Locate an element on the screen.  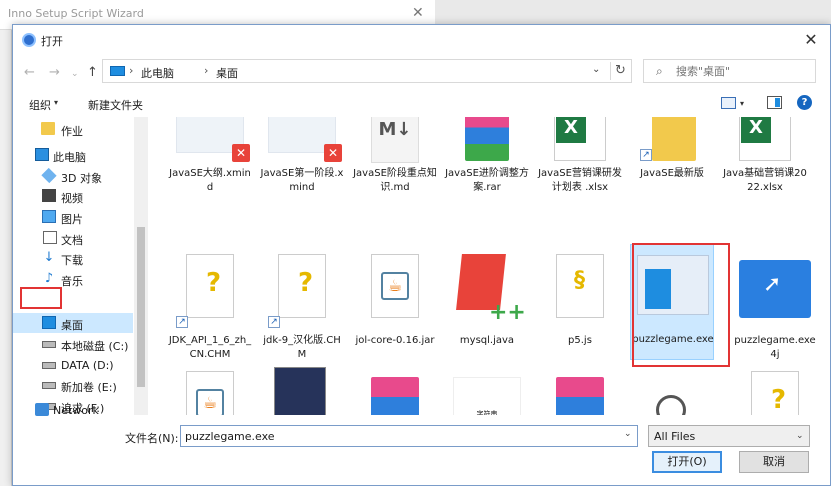
sidebar-item-documents: 文档 is located at coordinates (73, 238).